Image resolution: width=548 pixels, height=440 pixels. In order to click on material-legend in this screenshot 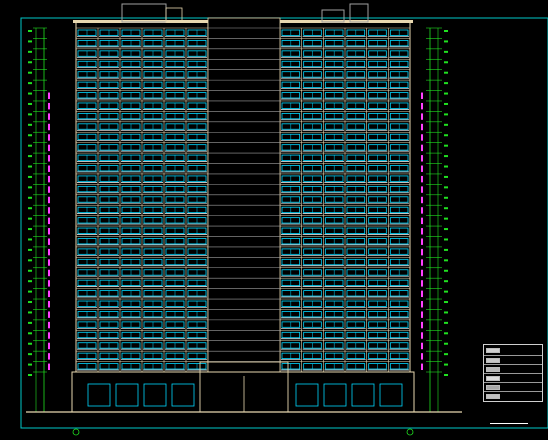, I will do `click(513, 373)`.